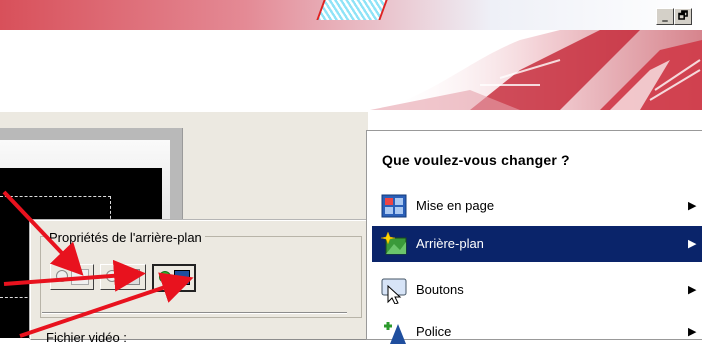  Describe the element at coordinates (665, 16) in the screenshot. I see `minimize-button: _` at that location.